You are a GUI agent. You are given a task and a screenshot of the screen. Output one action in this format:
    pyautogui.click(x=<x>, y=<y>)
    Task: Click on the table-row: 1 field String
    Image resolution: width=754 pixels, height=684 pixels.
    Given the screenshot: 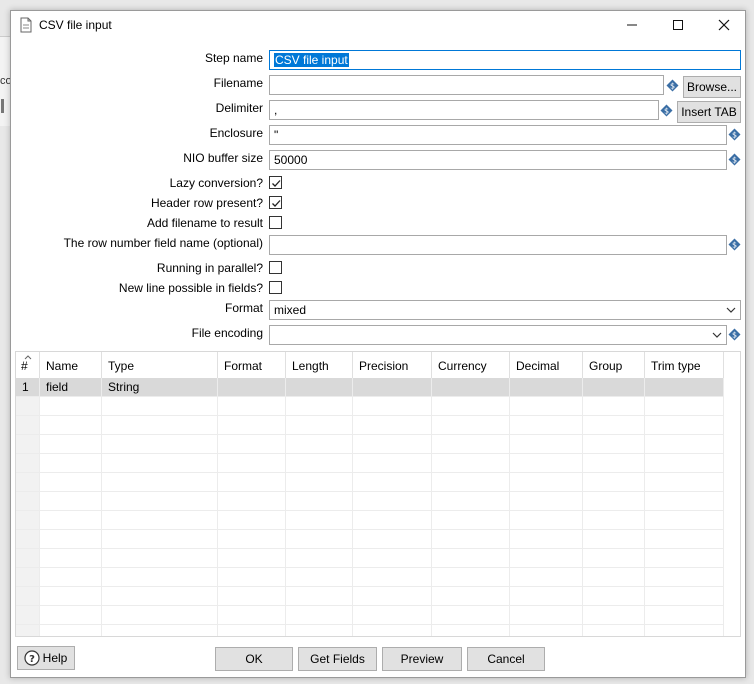 What is the action you would take?
    pyautogui.click(x=370, y=387)
    